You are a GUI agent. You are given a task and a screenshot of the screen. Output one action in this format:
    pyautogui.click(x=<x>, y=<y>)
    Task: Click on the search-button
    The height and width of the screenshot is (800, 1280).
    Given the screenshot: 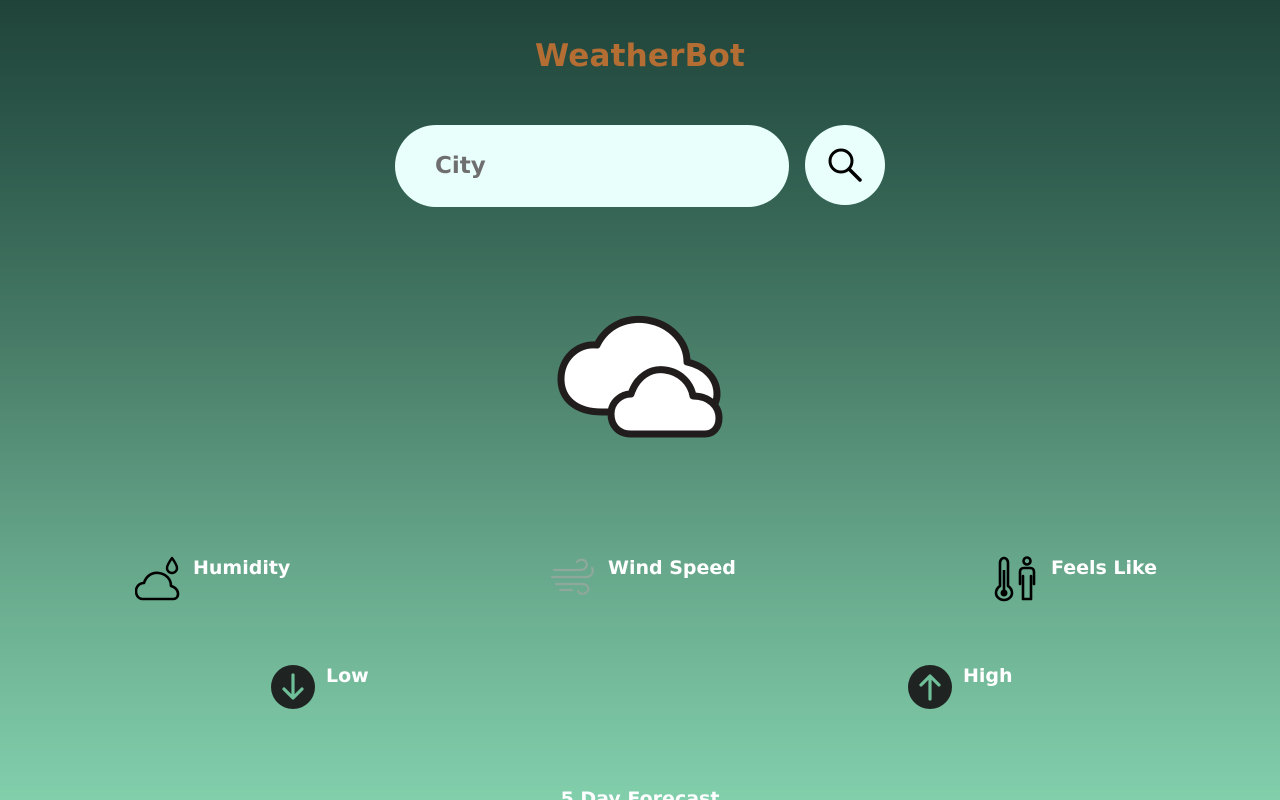 What is the action you would take?
    pyautogui.click(x=845, y=165)
    